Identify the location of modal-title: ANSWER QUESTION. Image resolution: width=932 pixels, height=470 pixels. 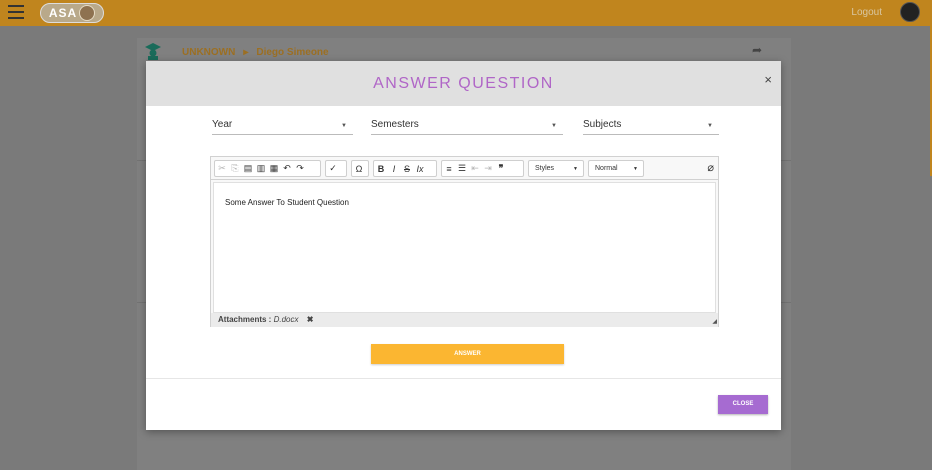
(463, 83).